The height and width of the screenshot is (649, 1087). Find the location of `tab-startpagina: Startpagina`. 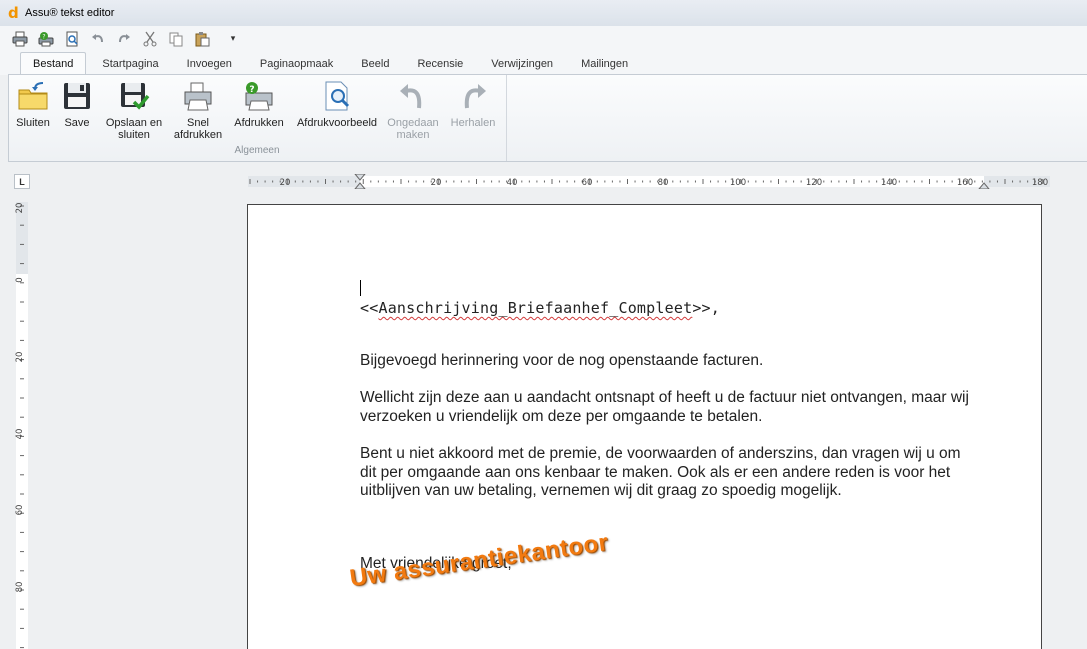

tab-startpagina: Startpagina is located at coordinates (130, 63).